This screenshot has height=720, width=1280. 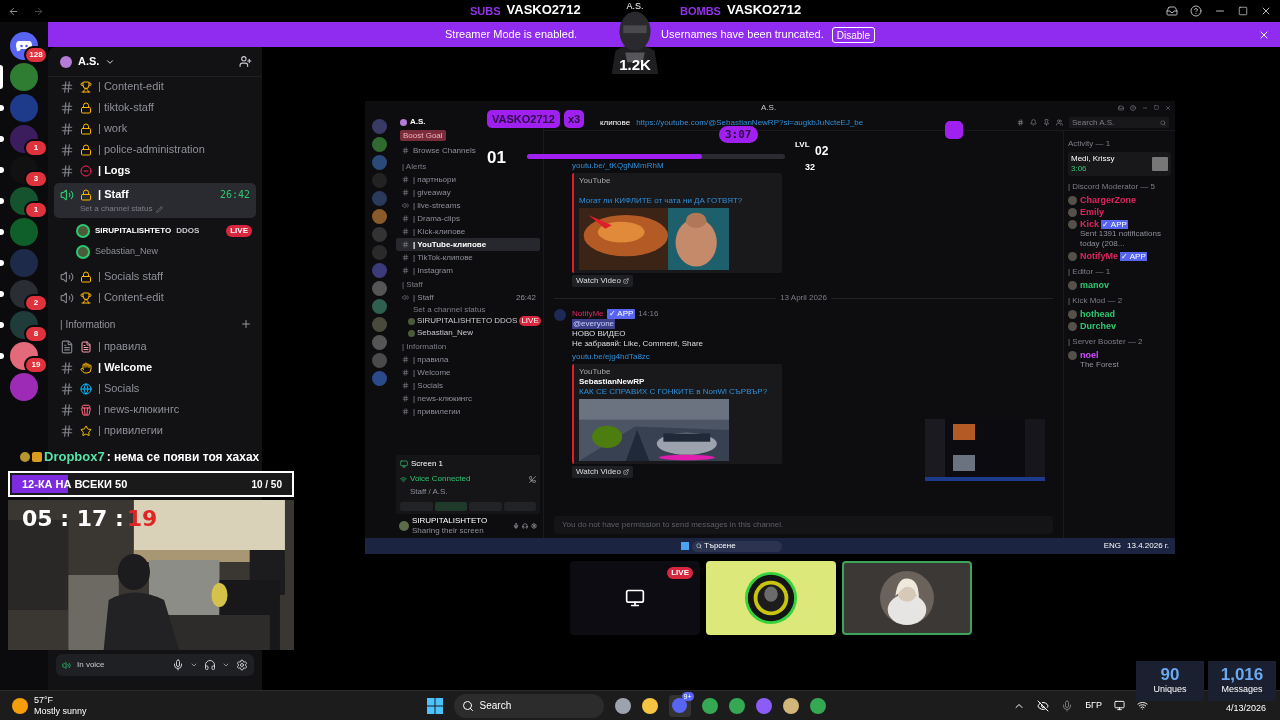 I want to click on channel-item: | police-administration, so click(x=155, y=149).